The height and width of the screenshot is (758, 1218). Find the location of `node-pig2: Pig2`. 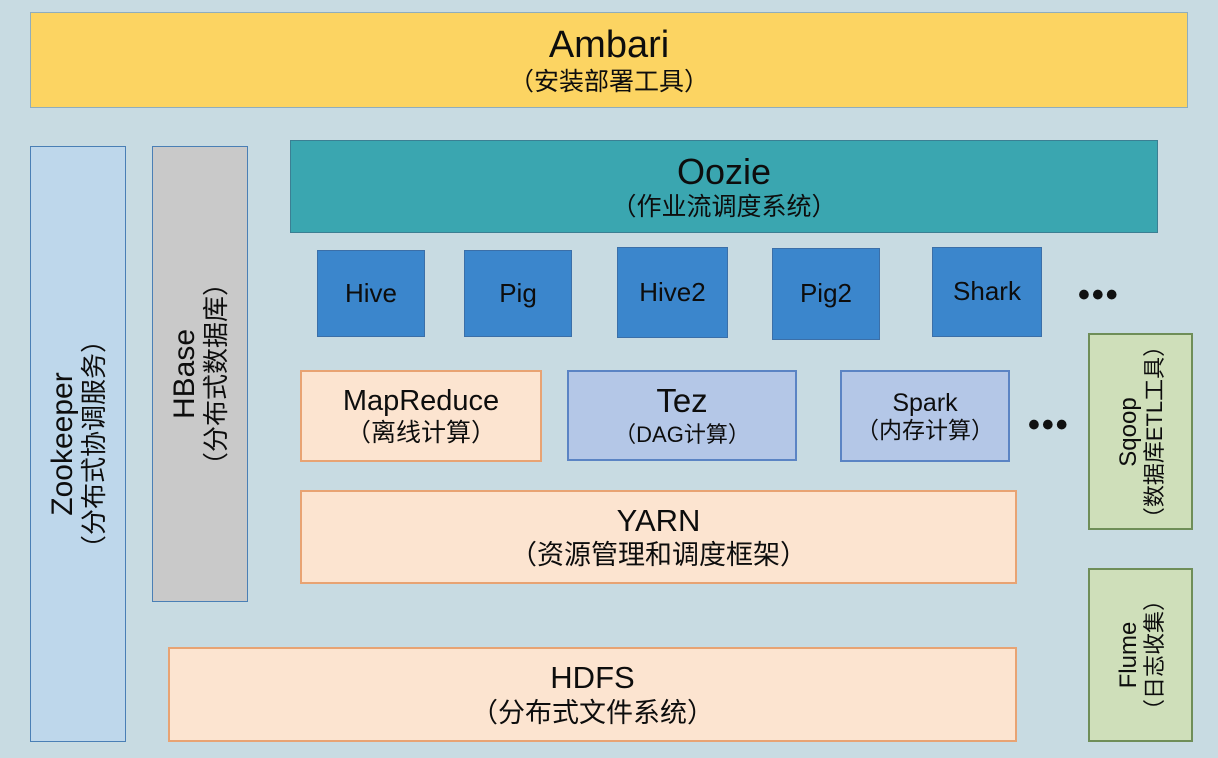

node-pig2: Pig2 is located at coordinates (826, 294).